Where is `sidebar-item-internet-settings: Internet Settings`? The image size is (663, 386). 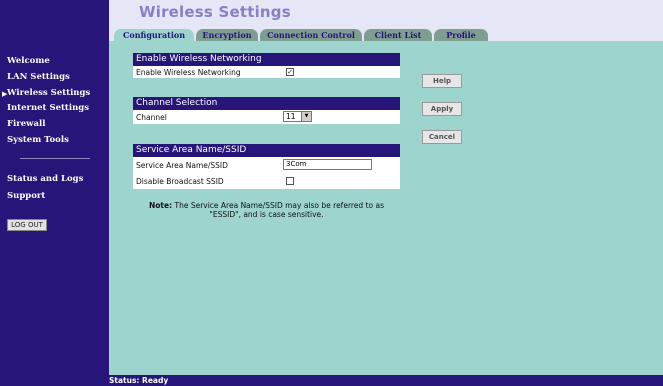
sidebar-item-internet-settings: Internet Settings is located at coordinates (48, 108).